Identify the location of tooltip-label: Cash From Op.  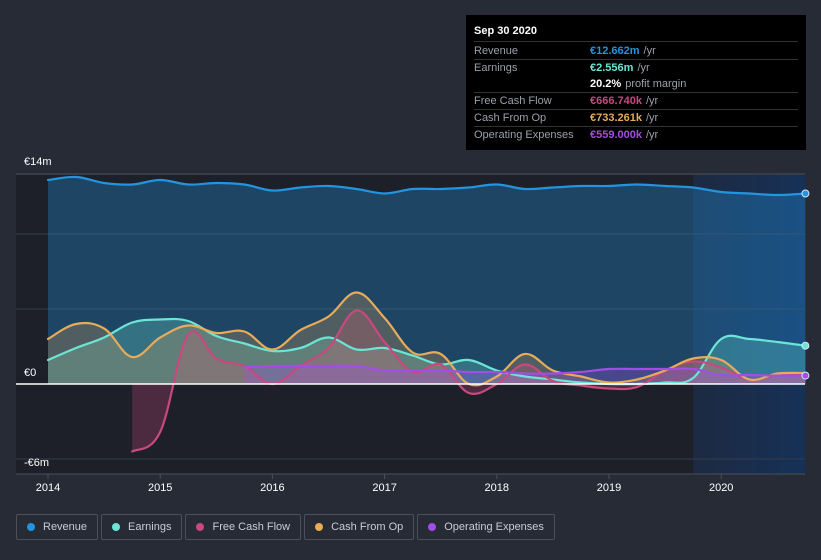
(510, 118).